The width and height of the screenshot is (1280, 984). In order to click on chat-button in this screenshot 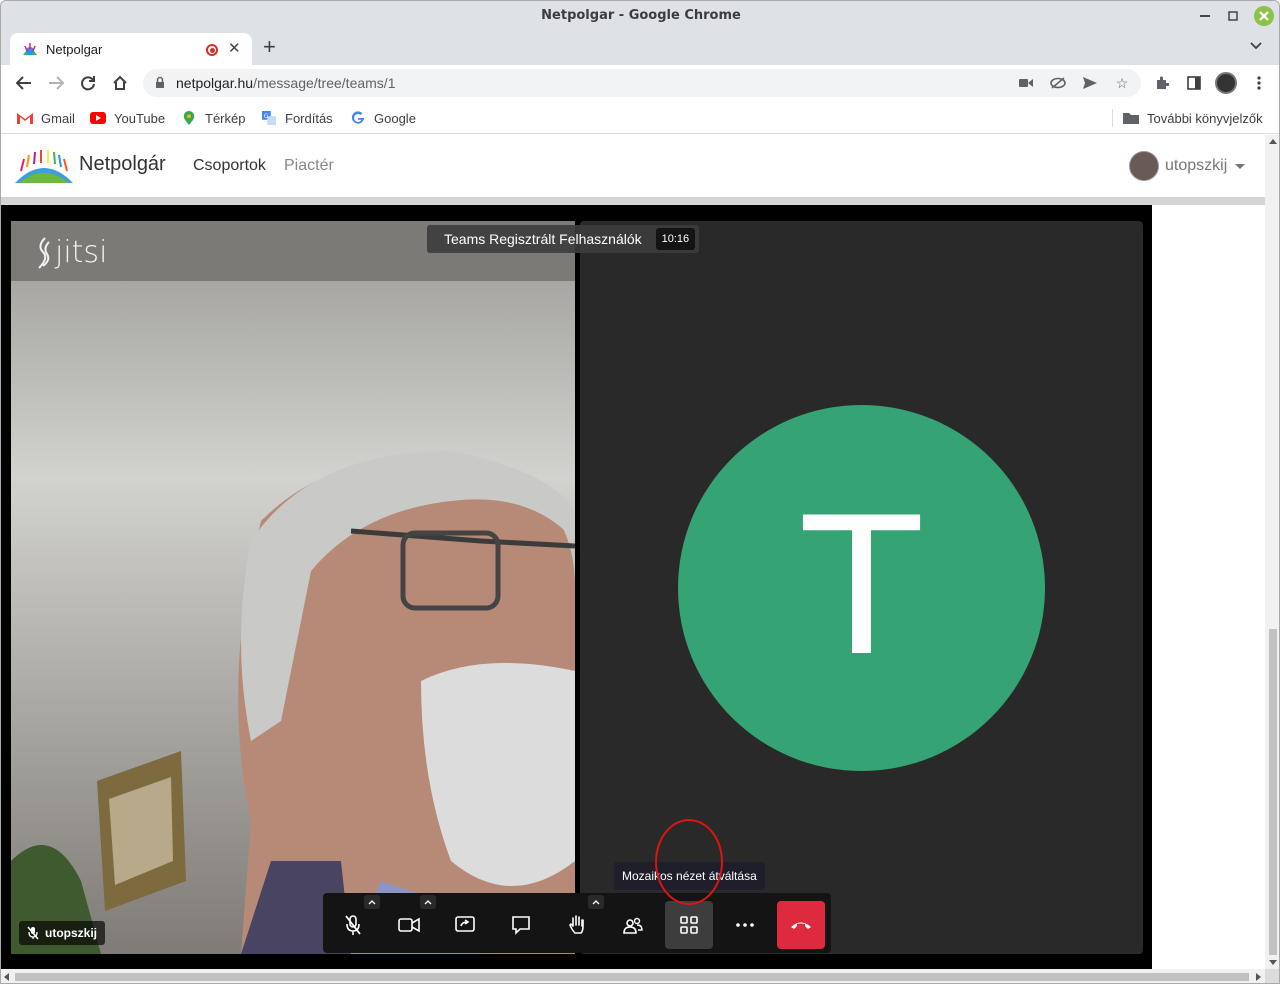, I will do `click(521, 925)`.